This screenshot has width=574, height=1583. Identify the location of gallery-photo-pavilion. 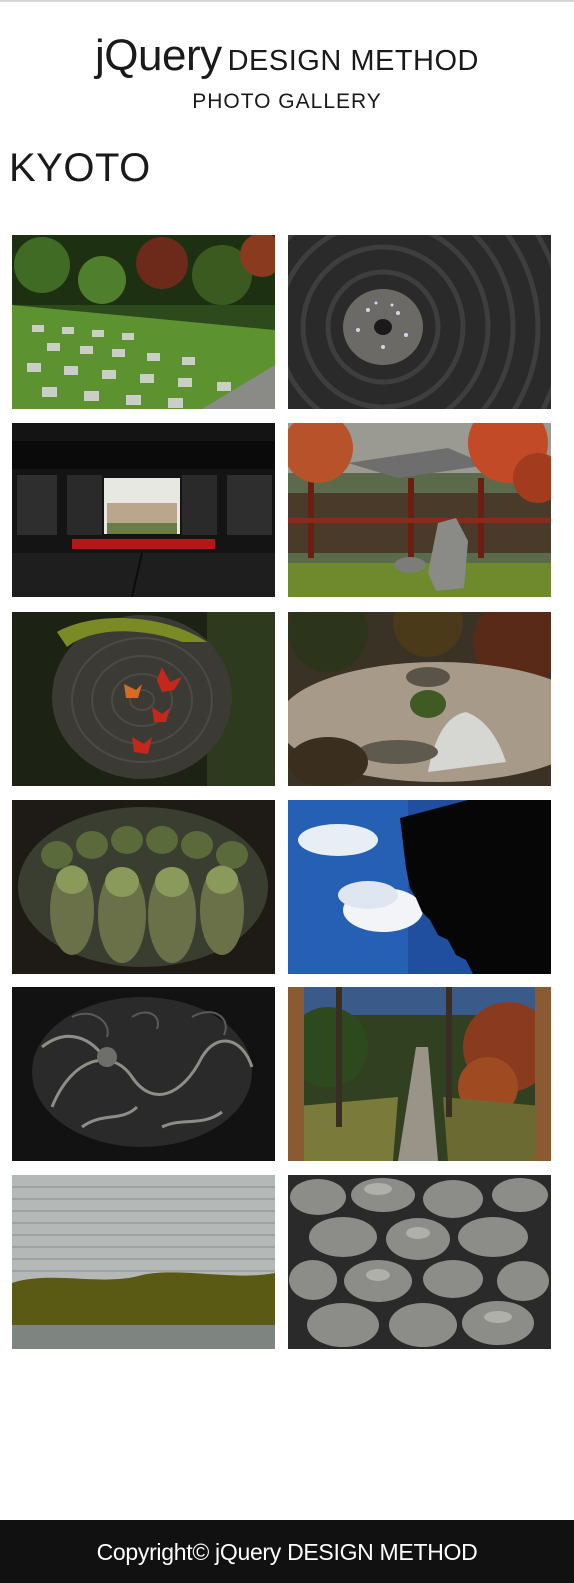
(419, 510).